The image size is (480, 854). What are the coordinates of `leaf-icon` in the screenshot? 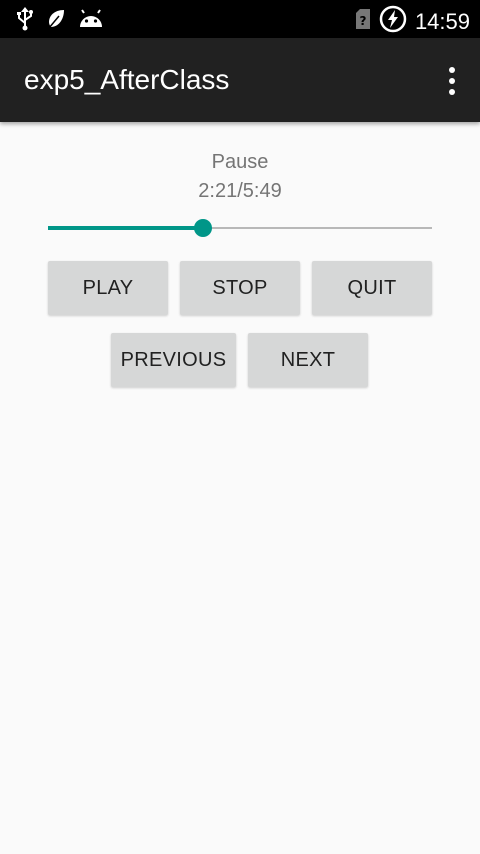 It's located at (56, 21).